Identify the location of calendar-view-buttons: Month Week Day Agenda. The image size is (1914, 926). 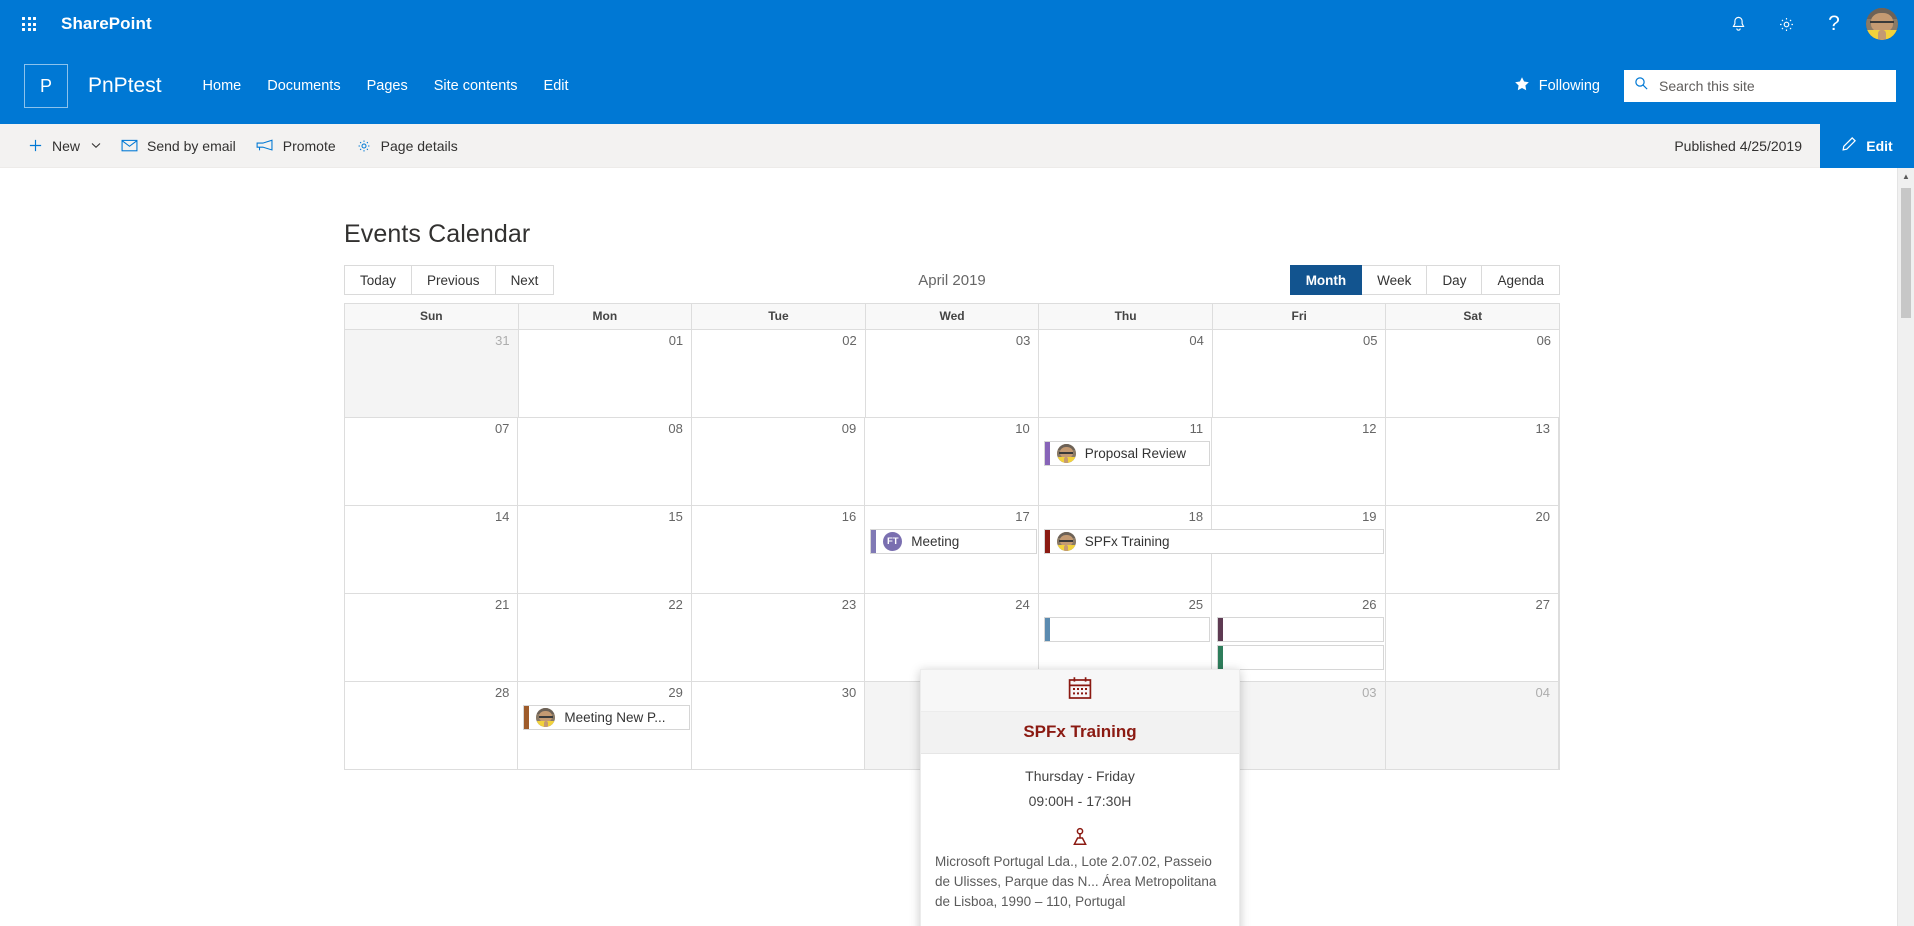
(1424, 280).